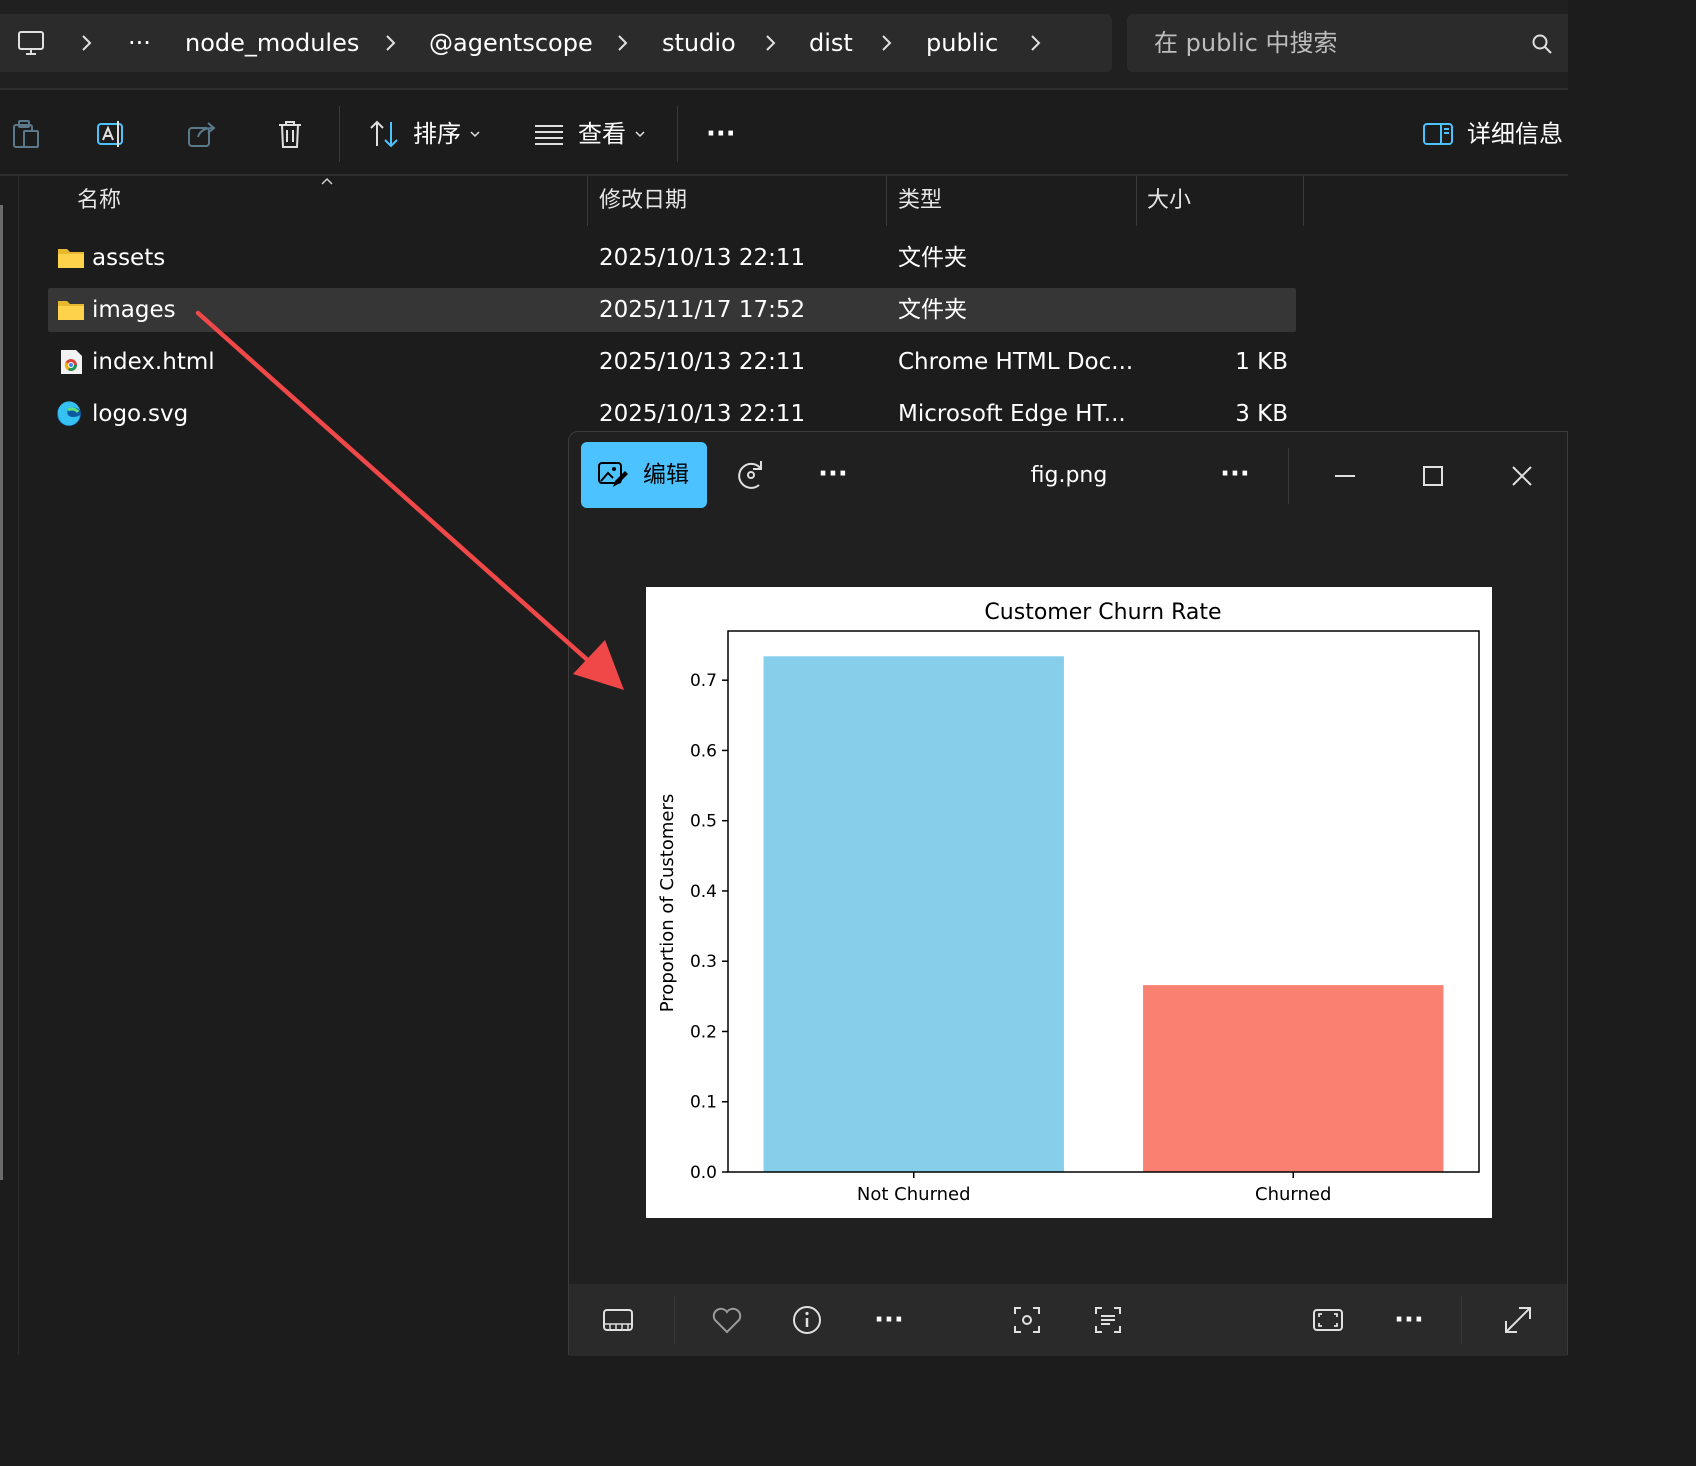 This screenshot has width=1696, height=1466. What do you see at coordinates (153, 362) in the screenshot?
I see `file-name: index.html` at bounding box center [153, 362].